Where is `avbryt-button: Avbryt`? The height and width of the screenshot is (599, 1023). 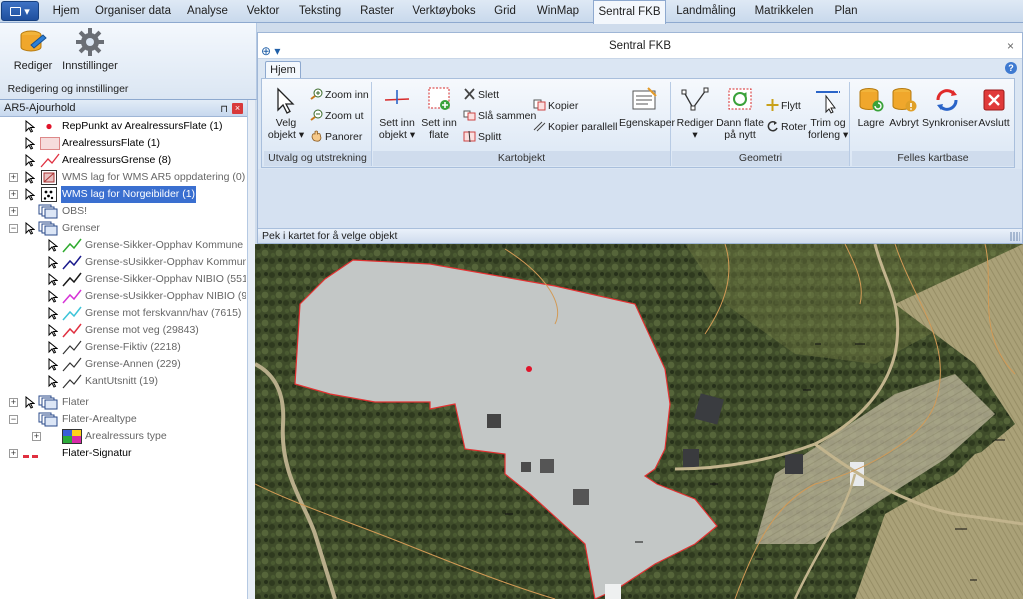 avbryt-button: Avbryt is located at coordinates (904, 107).